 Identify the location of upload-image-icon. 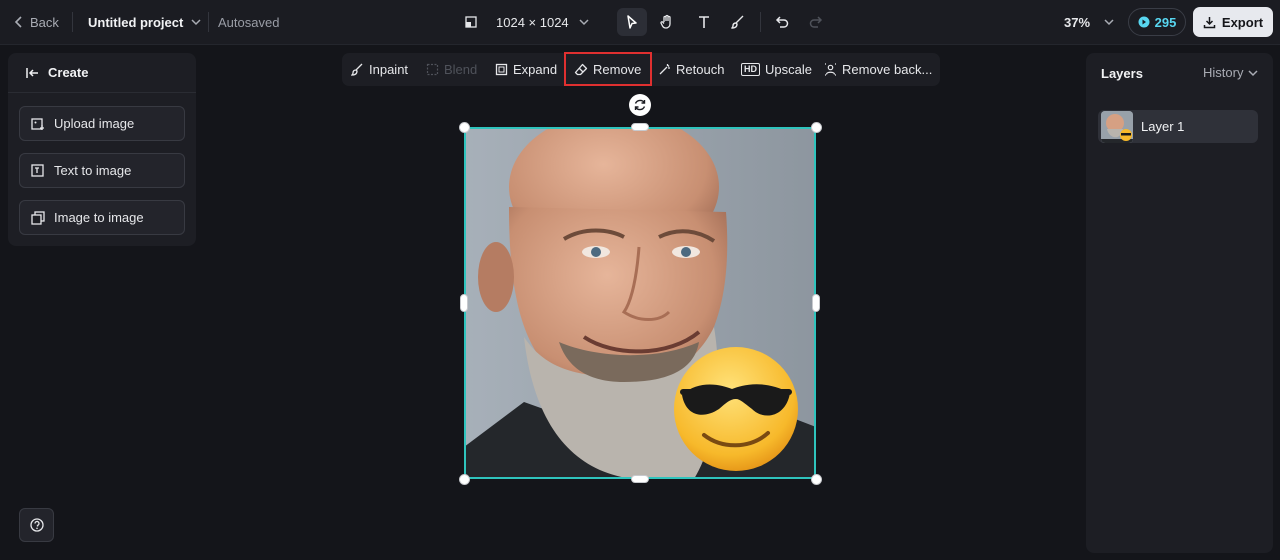
(37, 123).